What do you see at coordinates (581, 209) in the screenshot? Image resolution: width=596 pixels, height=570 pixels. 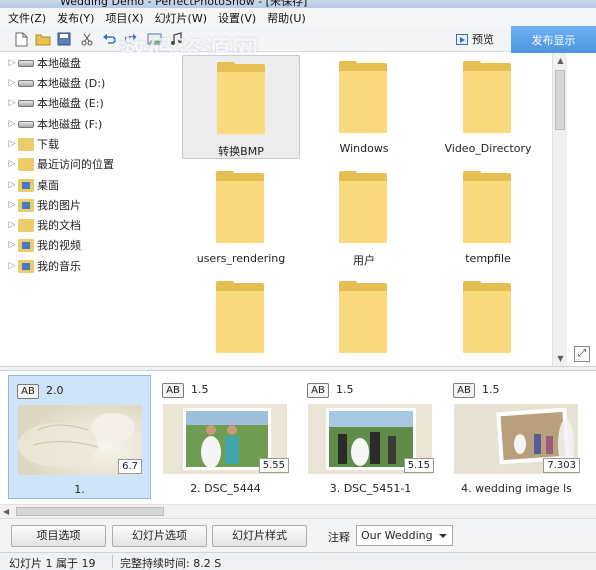 I see `right-panel` at bounding box center [581, 209].